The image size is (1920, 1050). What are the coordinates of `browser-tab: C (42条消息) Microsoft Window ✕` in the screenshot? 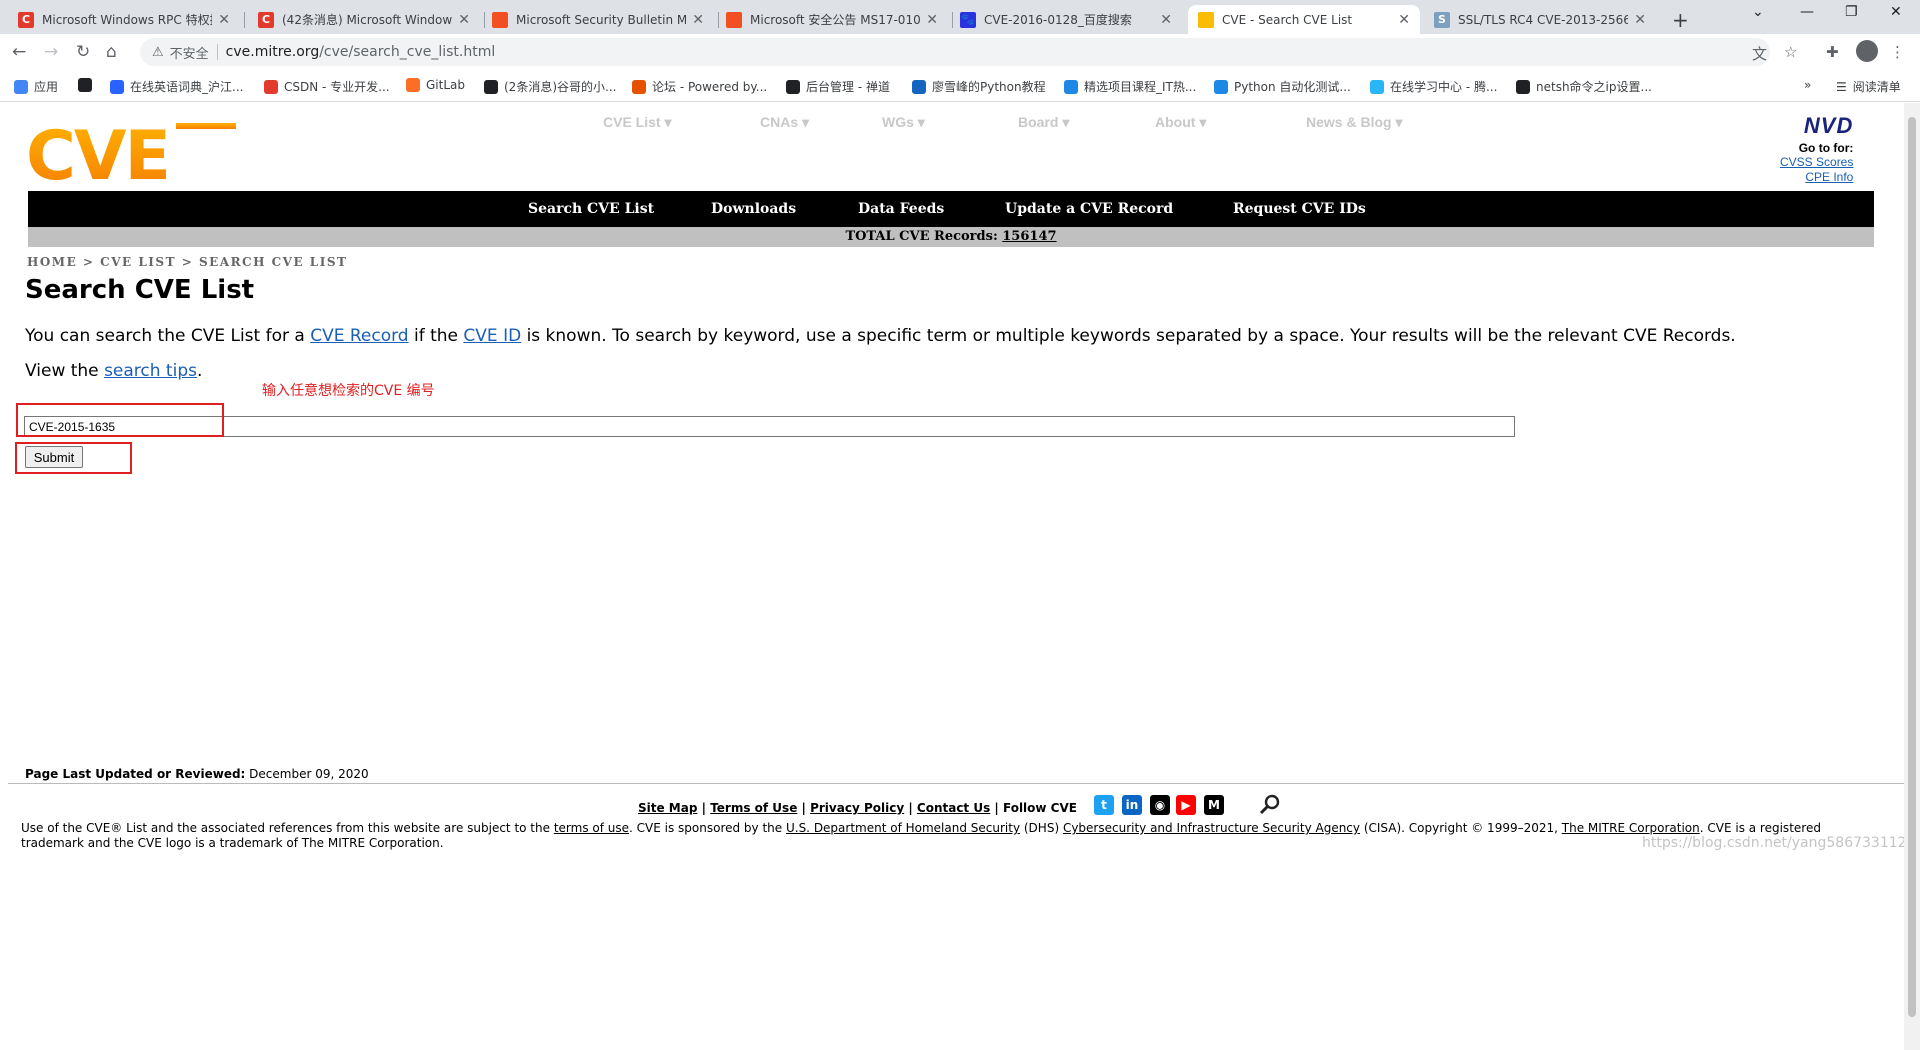 It's located at (364, 19).